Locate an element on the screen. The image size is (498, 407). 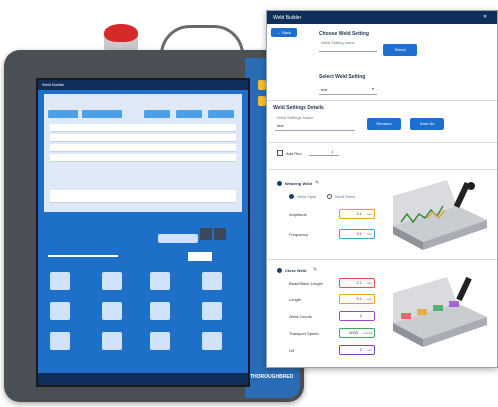
add-run-value: 1 is located at coordinates (332, 151).